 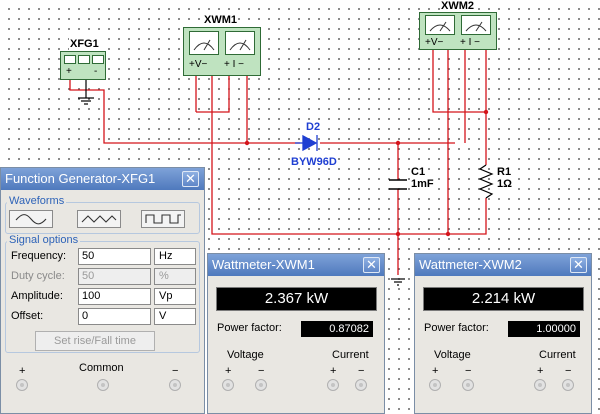 What do you see at coordinates (240, 43) in the screenshot?
I see `wm1-current-meter-icon` at bounding box center [240, 43].